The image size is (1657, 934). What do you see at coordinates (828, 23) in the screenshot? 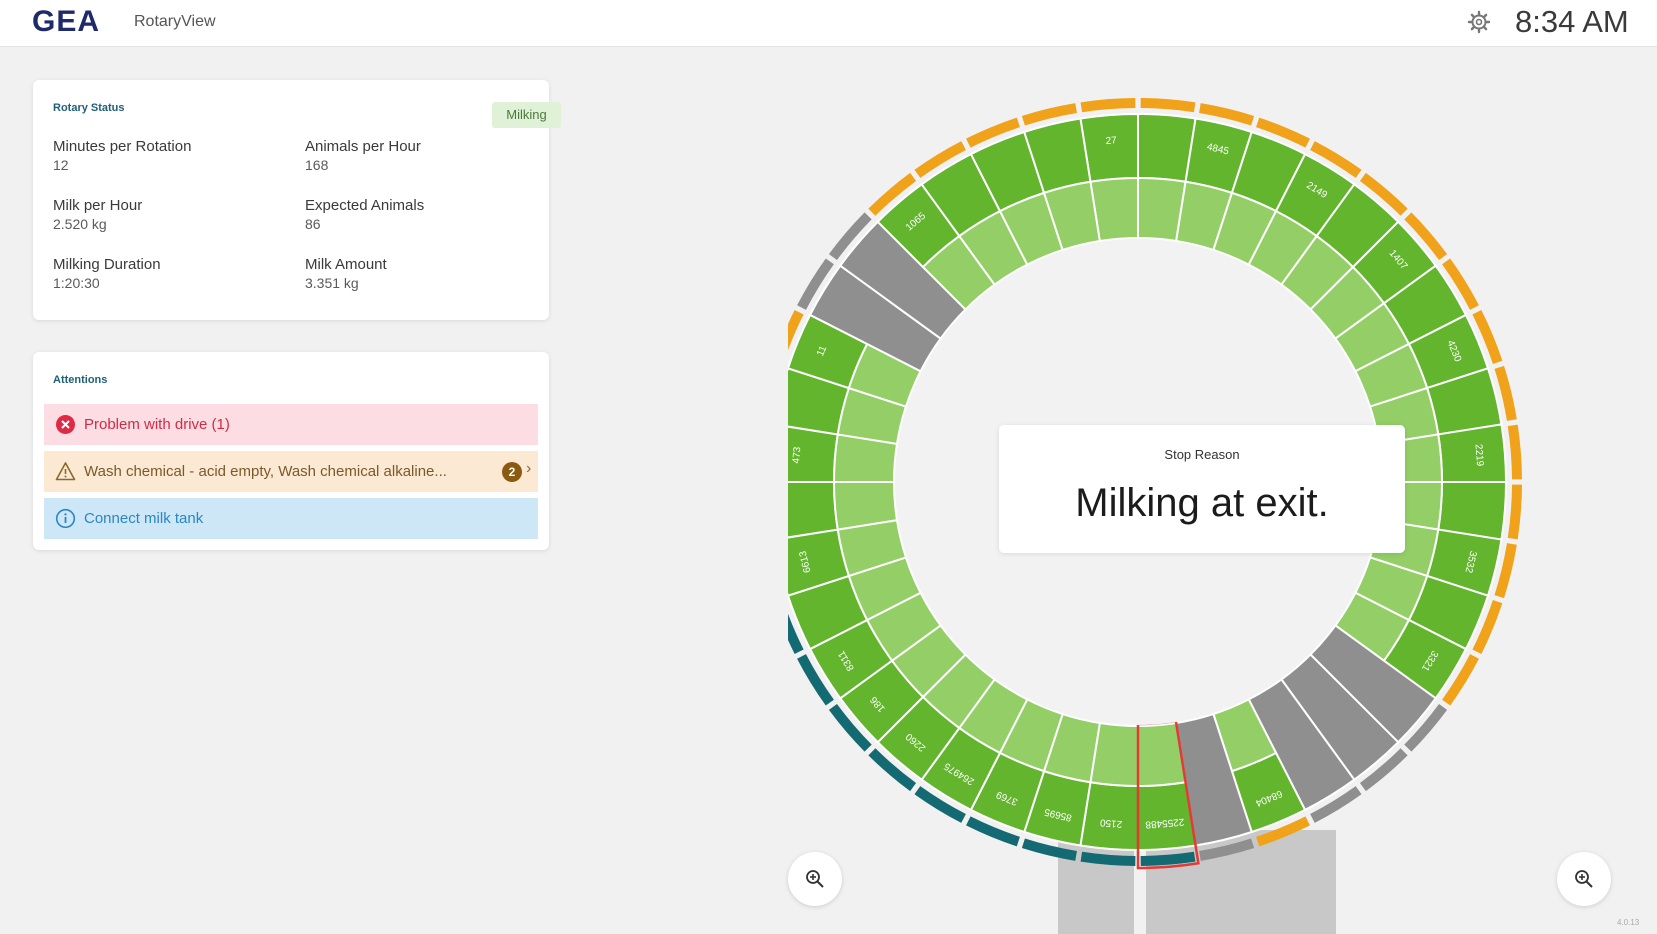
I see `top-bar: GEA RotaryView 8:34 AM` at bounding box center [828, 23].